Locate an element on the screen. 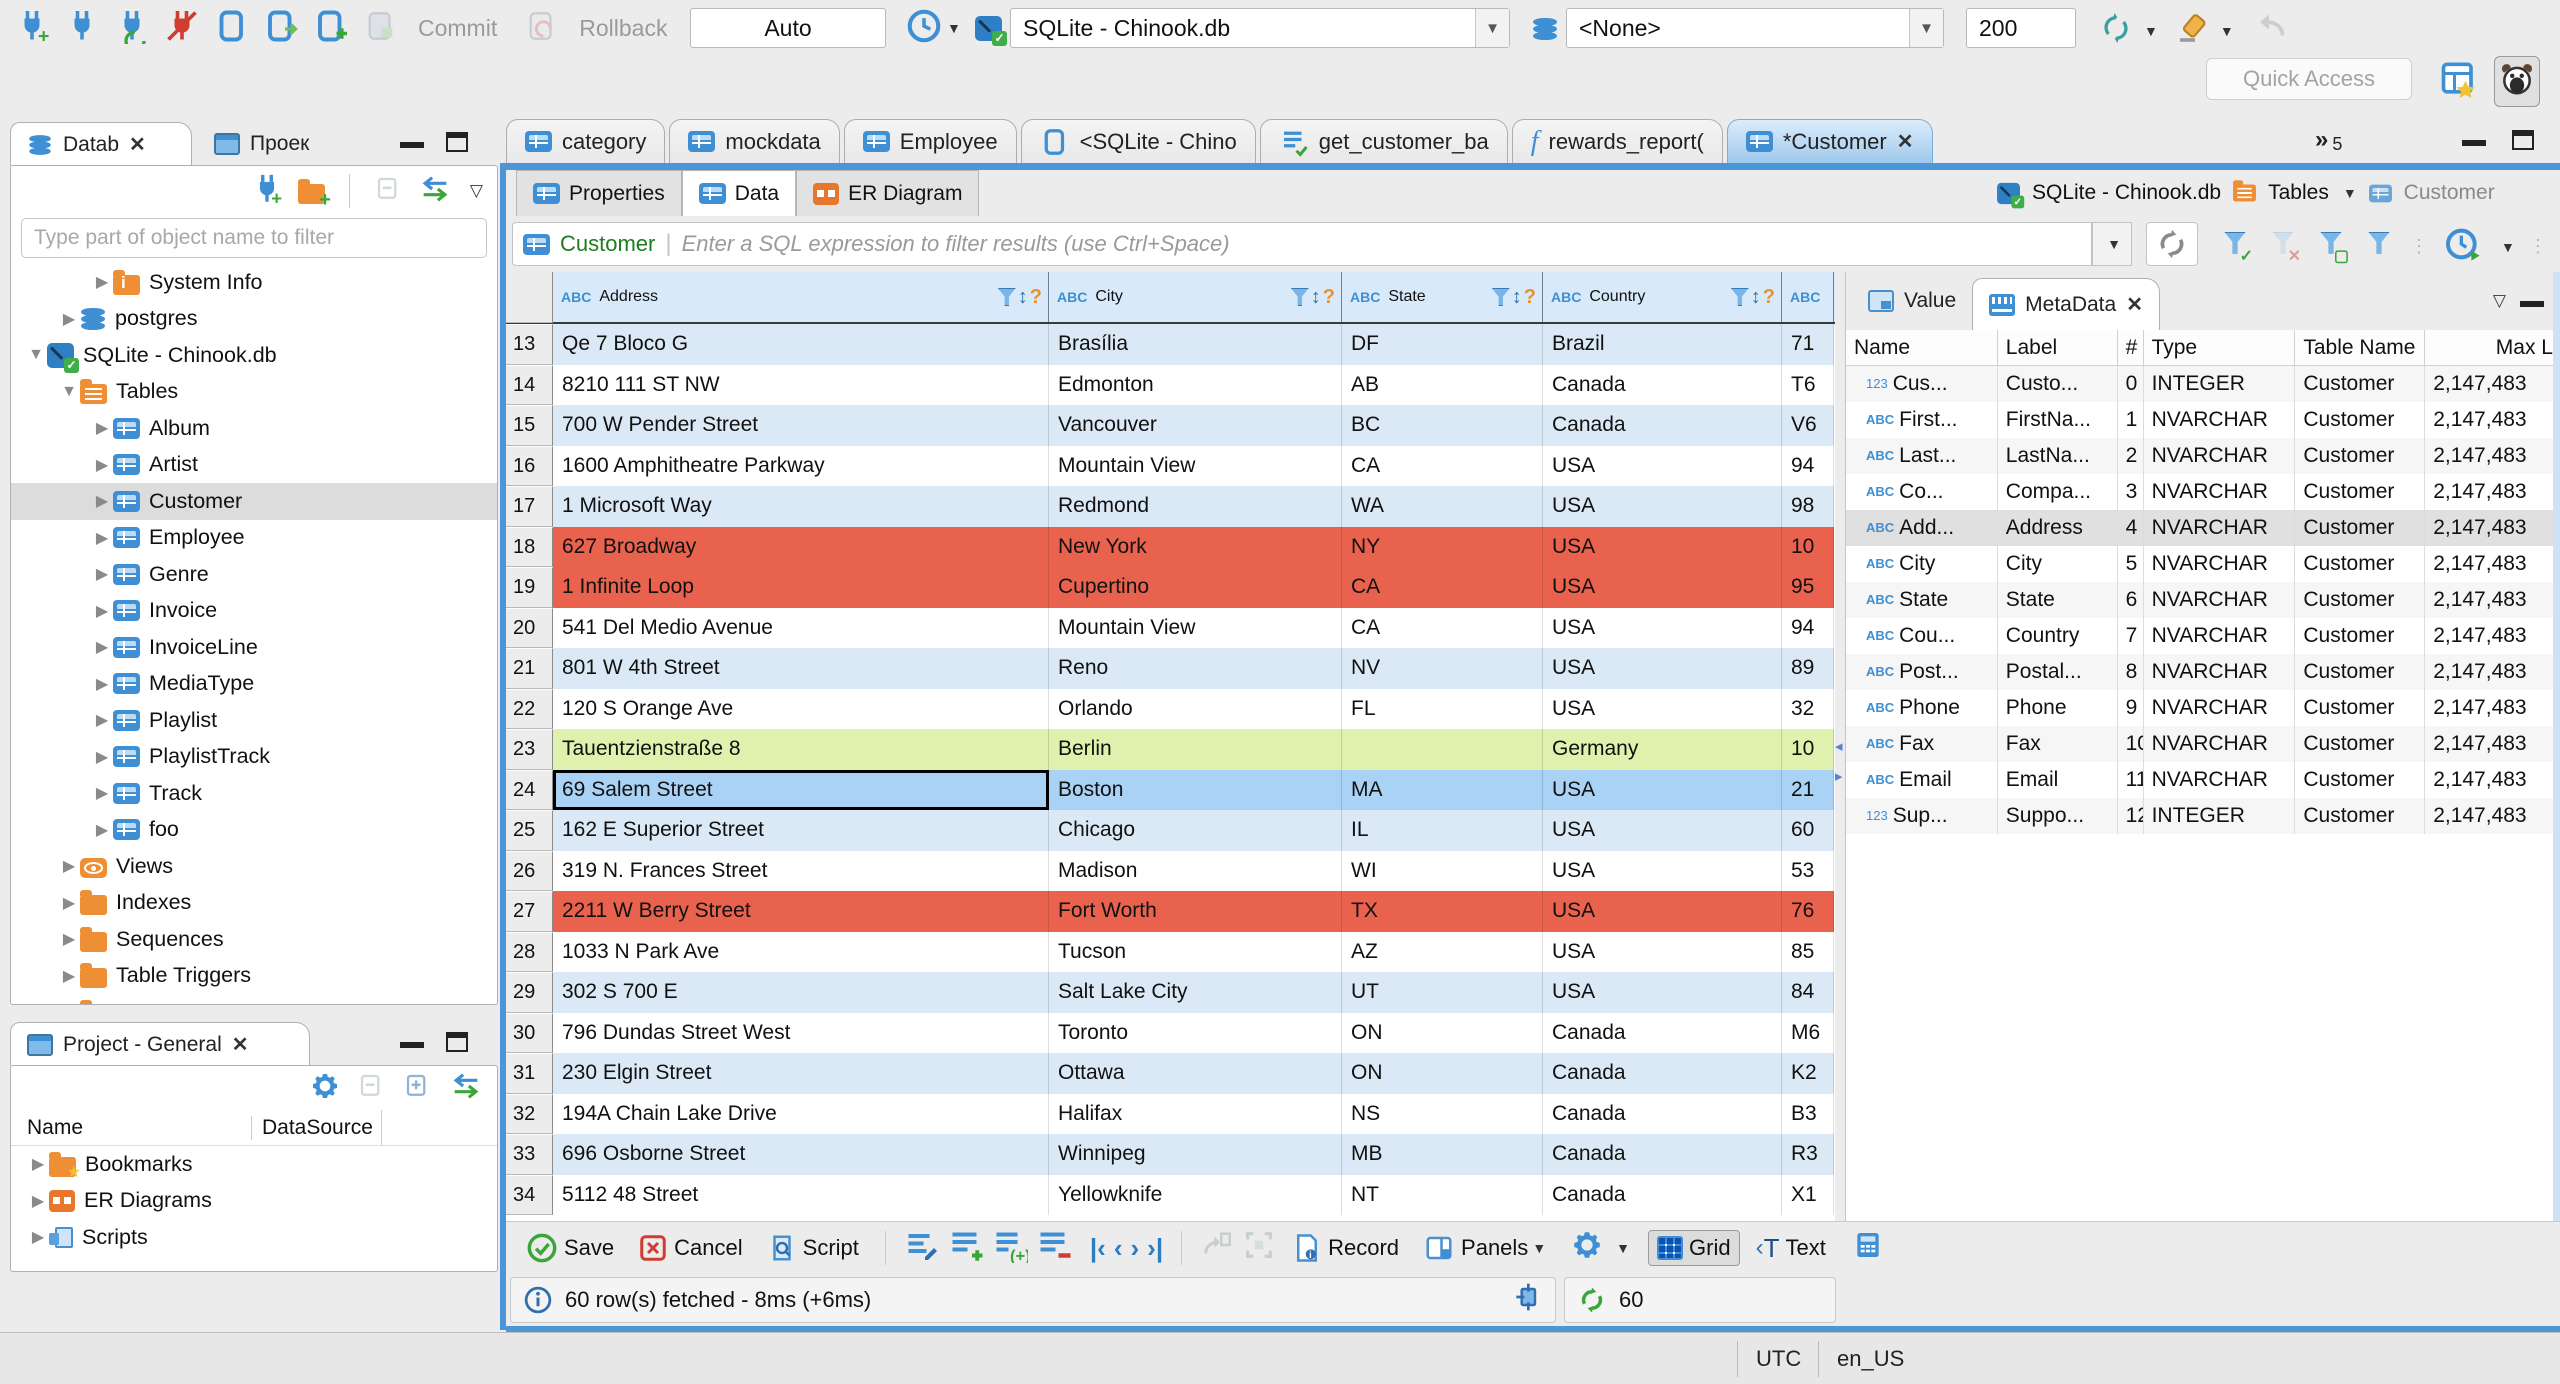 The image size is (2560, 1384). table-row: 13 Qe 7 Bloco G Brasília DF Brazil 71 is located at coordinates (1170, 344).